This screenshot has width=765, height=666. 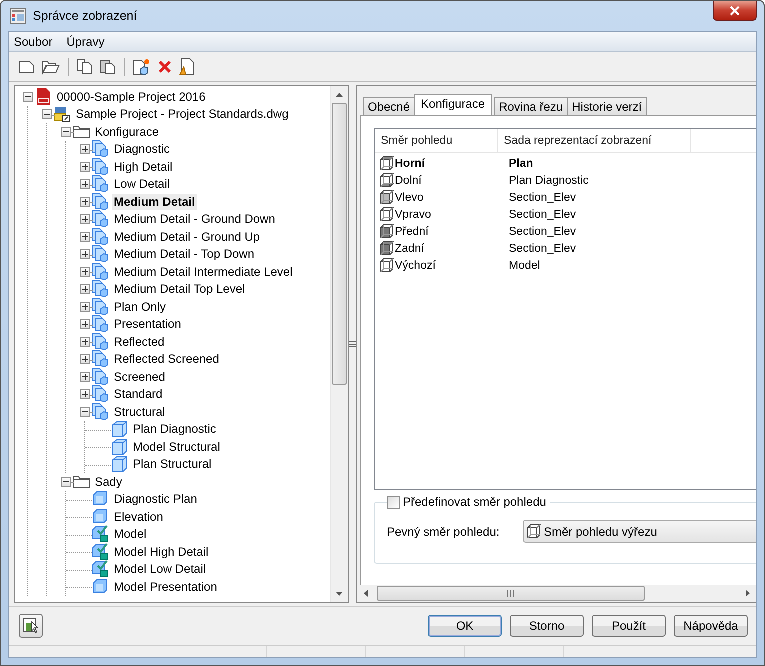 What do you see at coordinates (352, 344) in the screenshot?
I see `splitter-grip-icon` at bounding box center [352, 344].